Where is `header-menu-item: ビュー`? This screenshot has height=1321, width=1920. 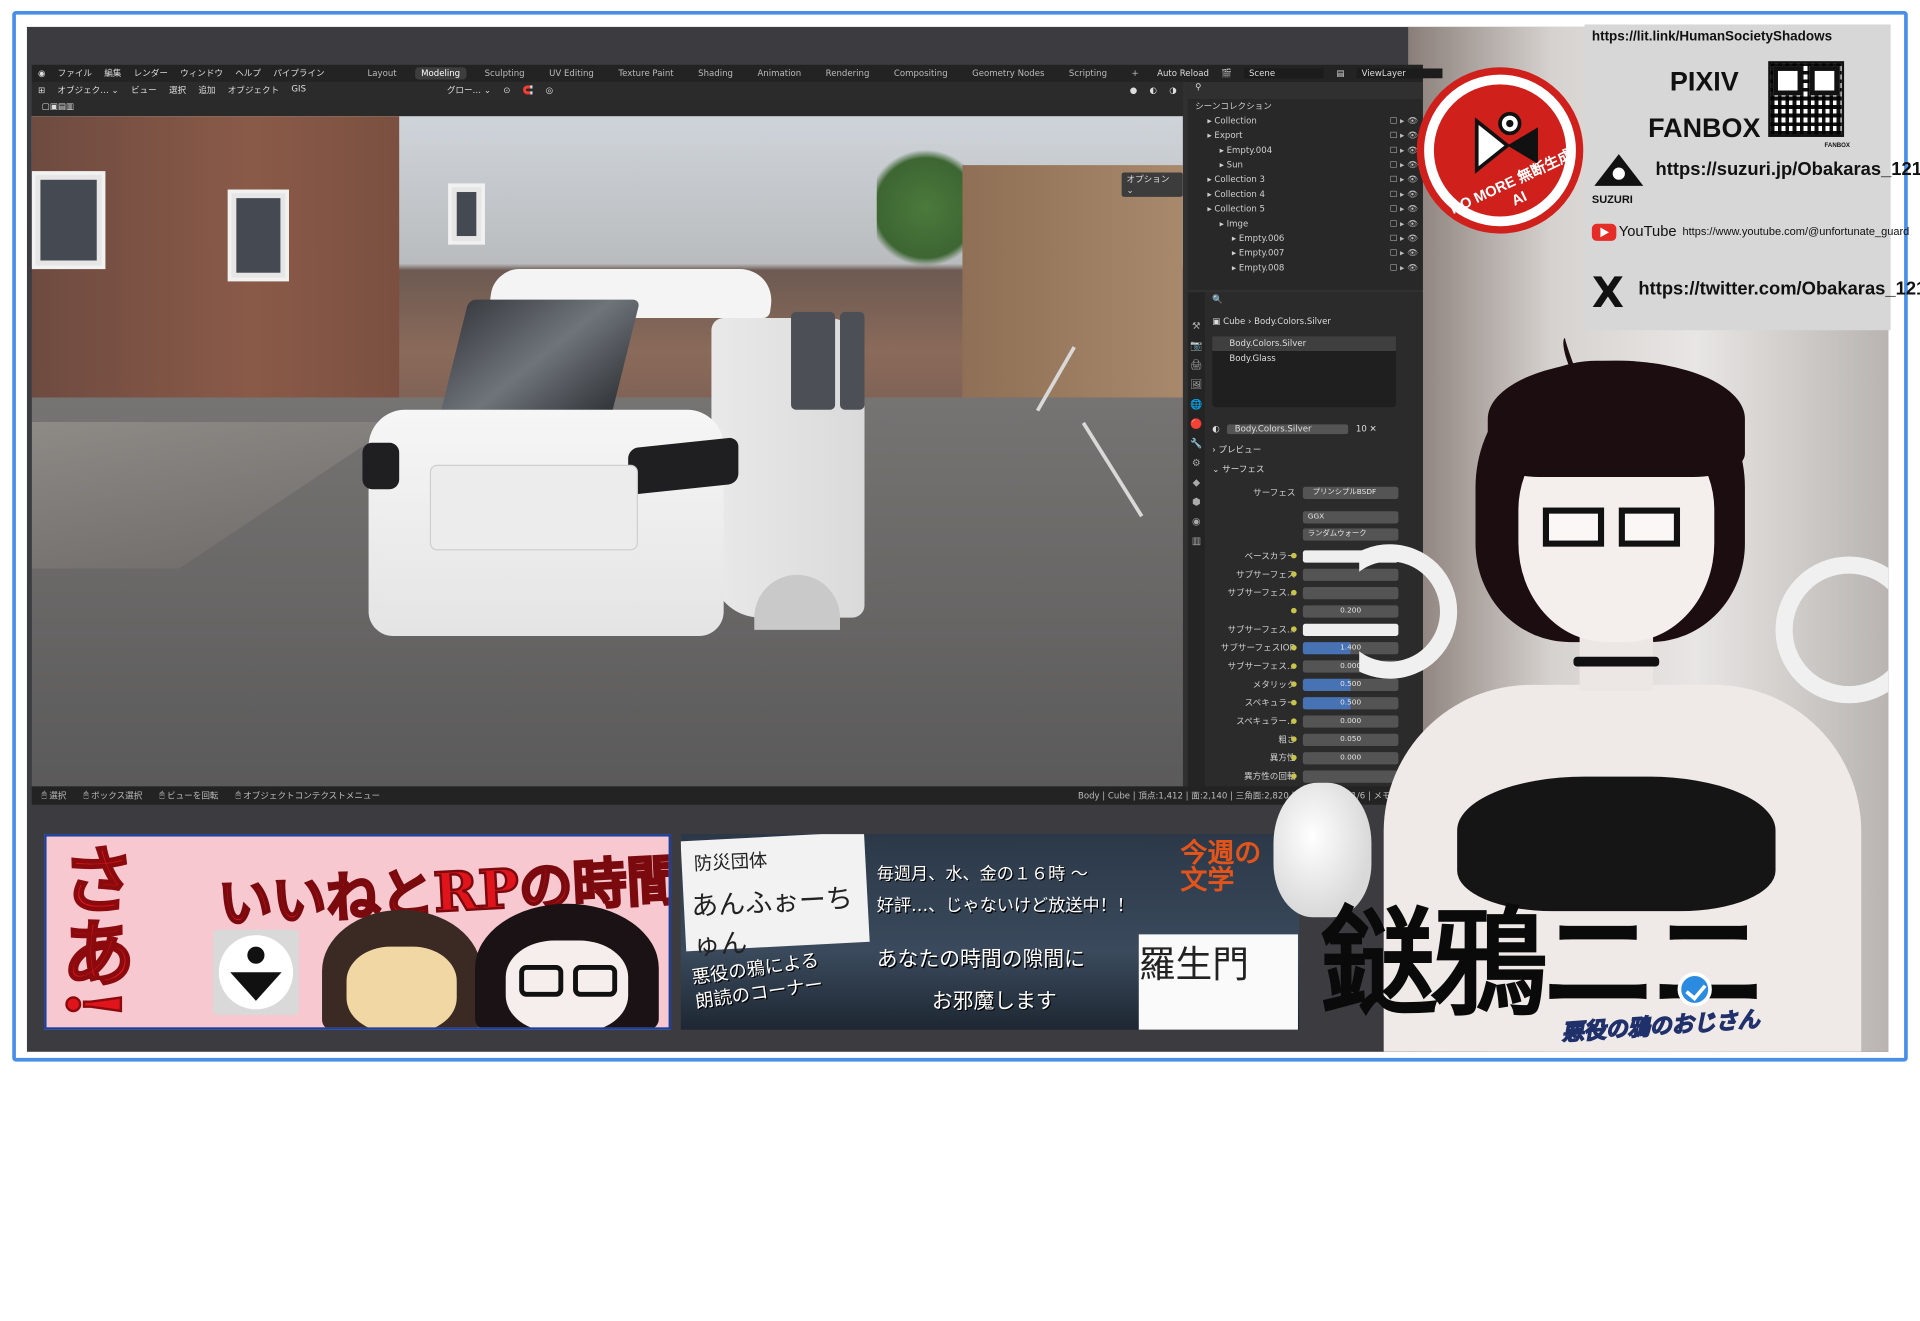
header-menu-item: ビュー is located at coordinates (144, 90).